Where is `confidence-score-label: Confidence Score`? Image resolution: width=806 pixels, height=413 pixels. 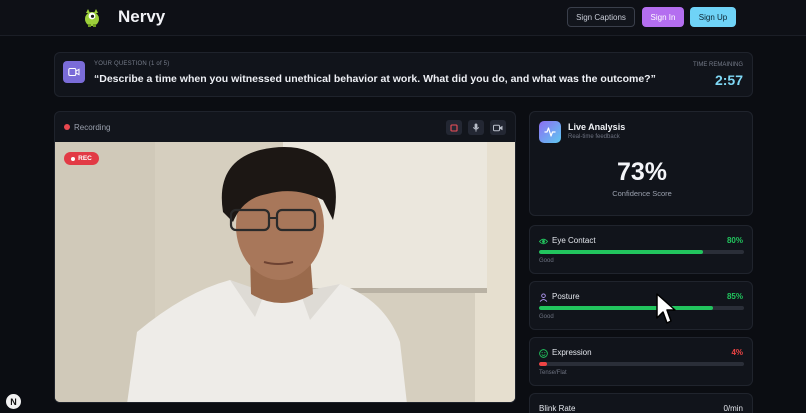
confidence-score-label: Confidence Score is located at coordinates (642, 193).